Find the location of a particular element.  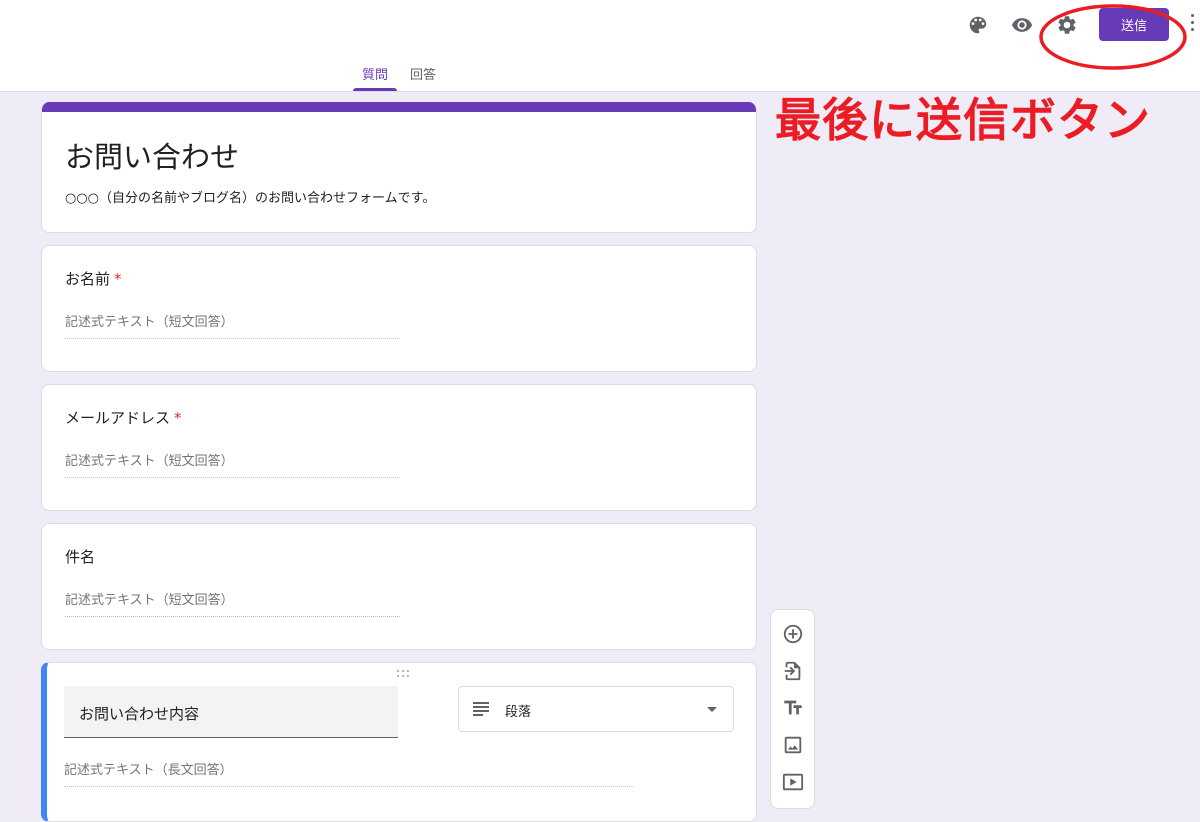

question-type-label: 段落 is located at coordinates (518, 712).